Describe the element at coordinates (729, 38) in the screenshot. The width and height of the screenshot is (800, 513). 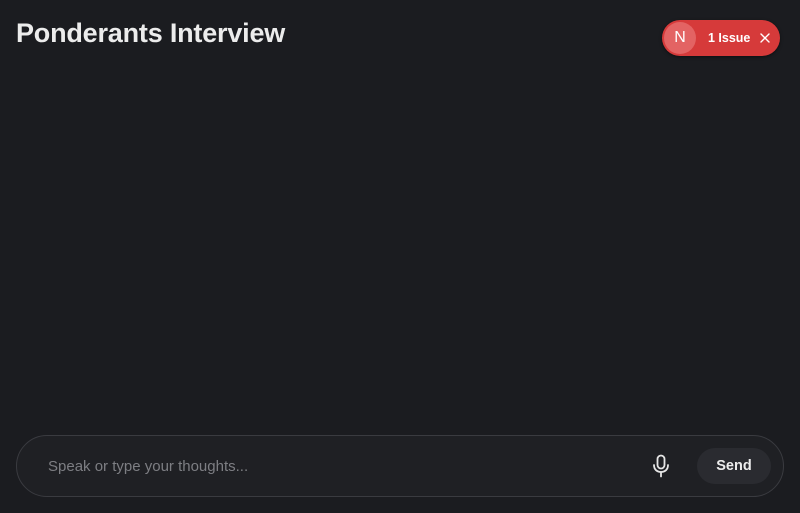
I see `issue-count-label: 1 Issue` at that location.